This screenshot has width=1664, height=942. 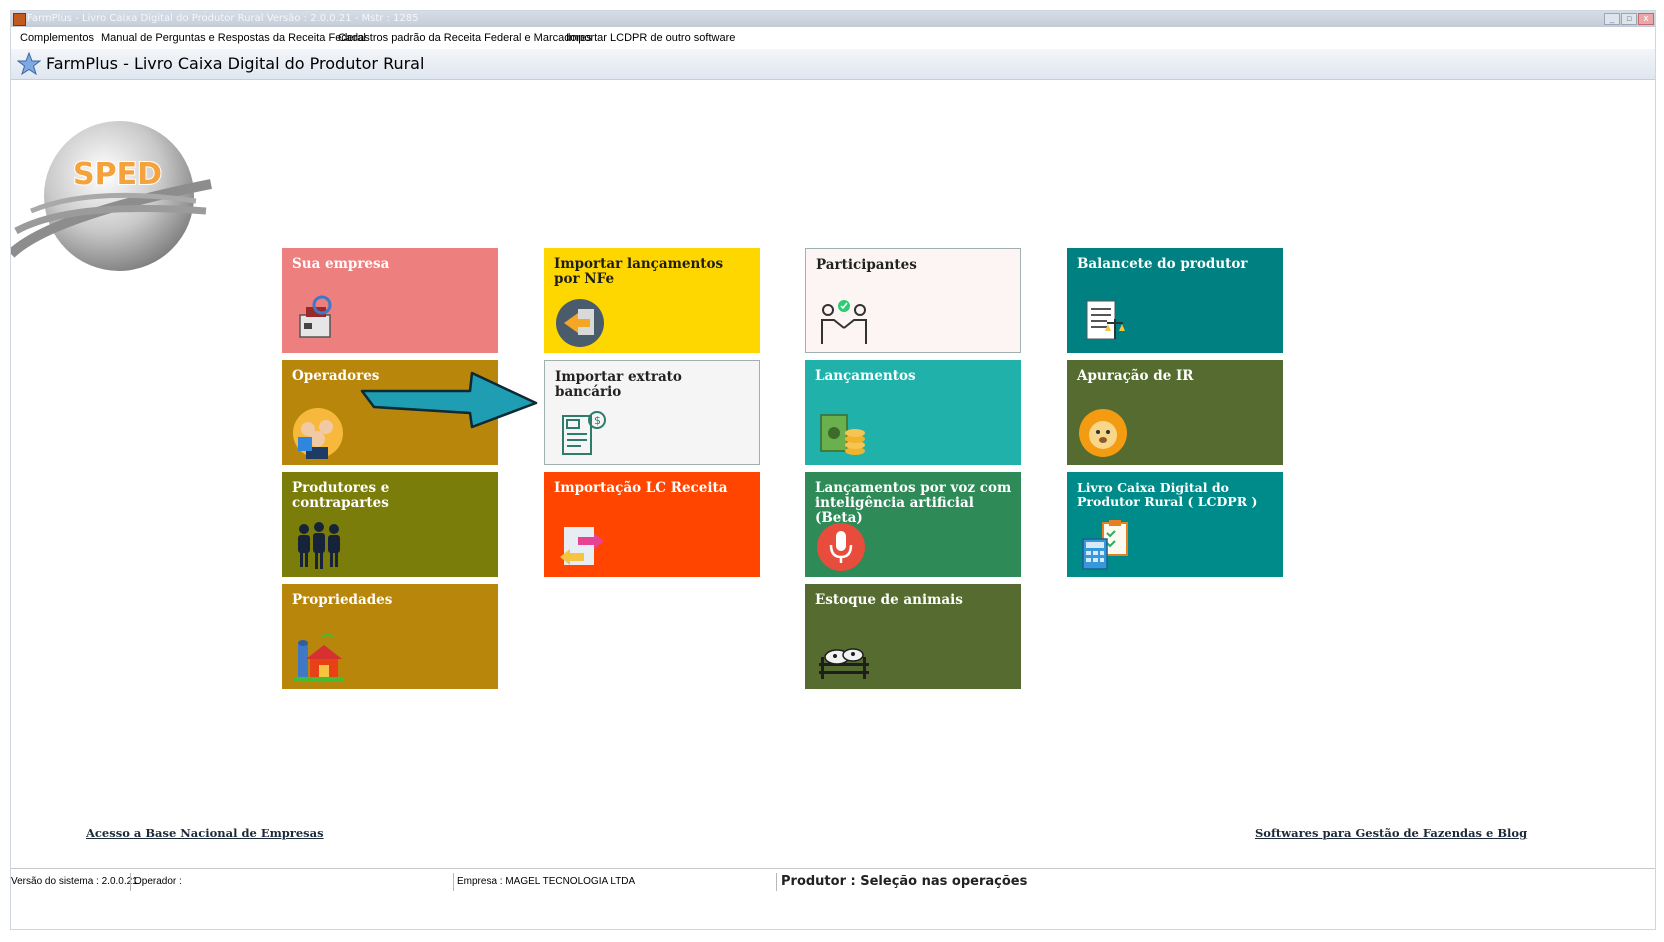 What do you see at coordinates (1105, 320) in the screenshot?
I see `balance-report-icon` at bounding box center [1105, 320].